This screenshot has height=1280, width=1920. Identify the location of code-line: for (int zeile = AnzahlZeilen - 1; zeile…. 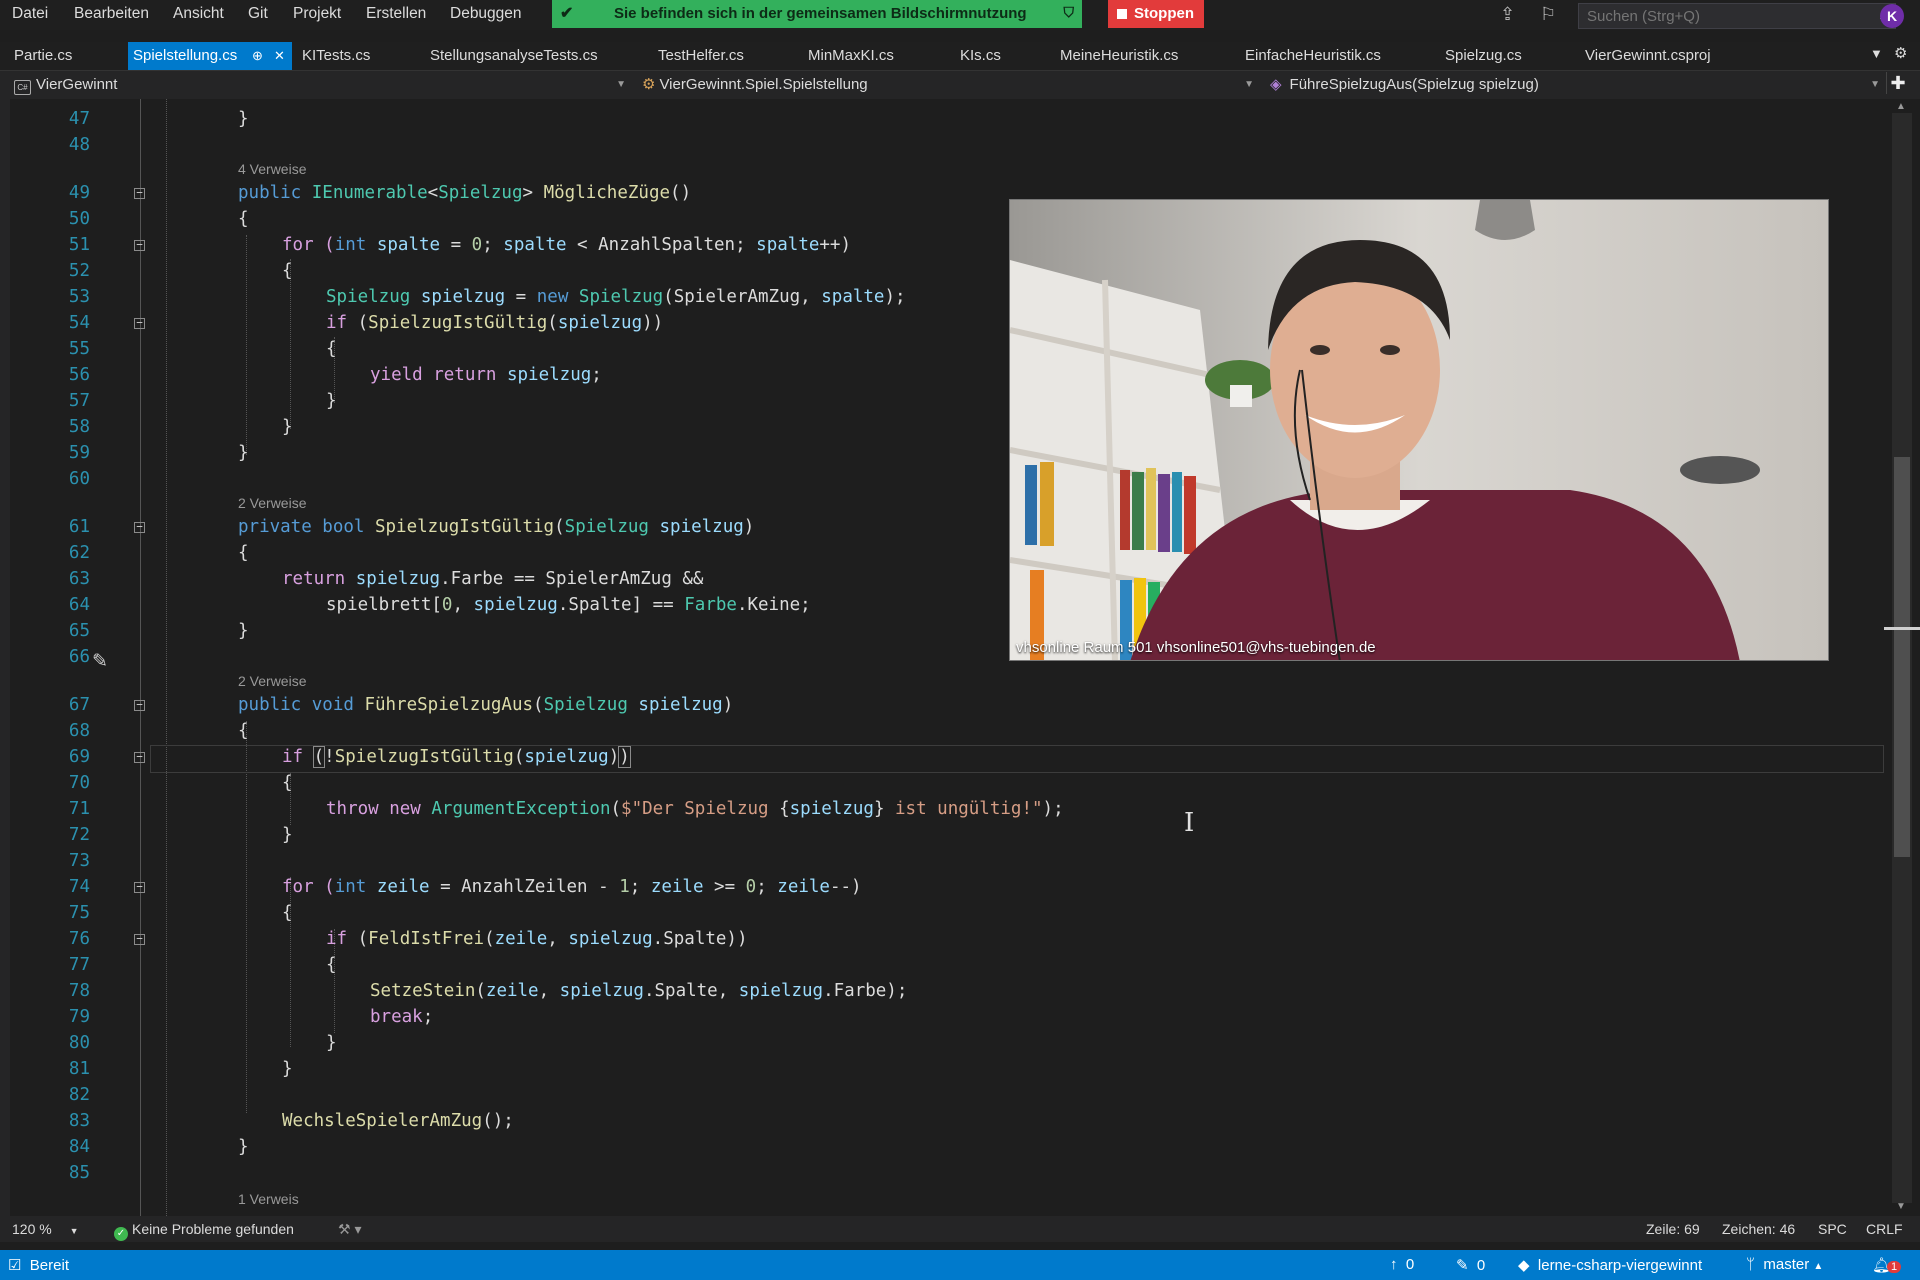
(572, 887).